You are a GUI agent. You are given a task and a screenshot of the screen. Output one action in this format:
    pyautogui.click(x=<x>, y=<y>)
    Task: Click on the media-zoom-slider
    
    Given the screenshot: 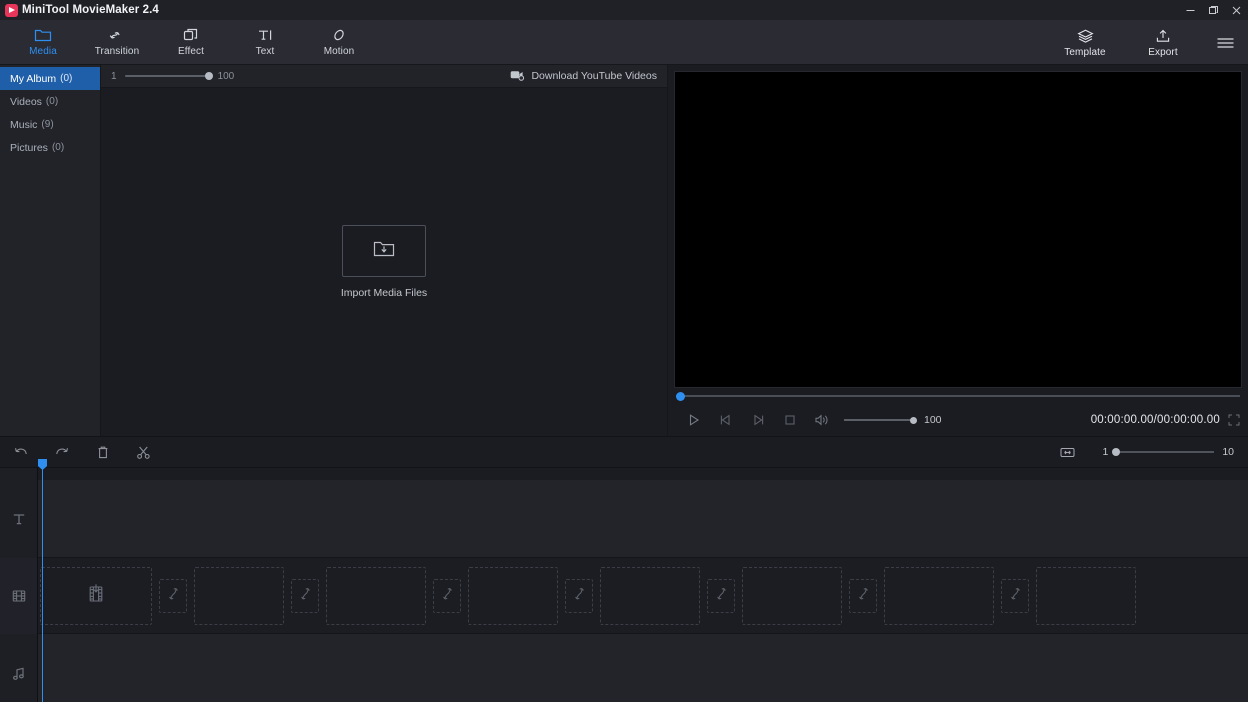 What is the action you would take?
    pyautogui.click(x=168, y=76)
    